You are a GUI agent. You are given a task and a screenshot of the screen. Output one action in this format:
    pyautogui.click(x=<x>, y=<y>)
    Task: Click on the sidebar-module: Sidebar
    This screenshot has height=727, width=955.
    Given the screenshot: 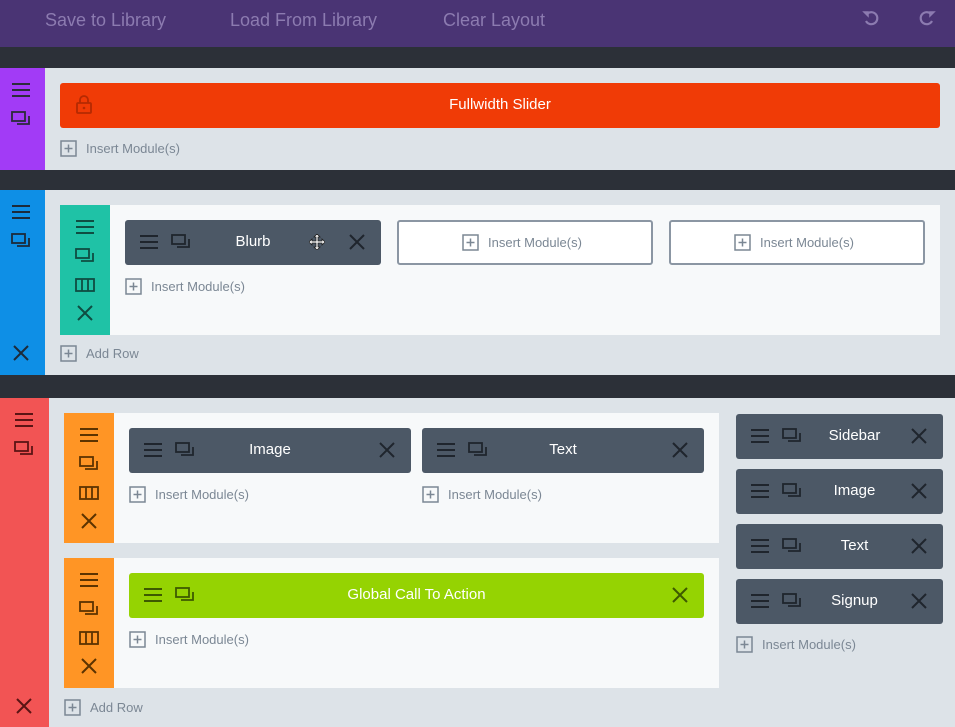 What is the action you would take?
    pyautogui.click(x=839, y=436)
    